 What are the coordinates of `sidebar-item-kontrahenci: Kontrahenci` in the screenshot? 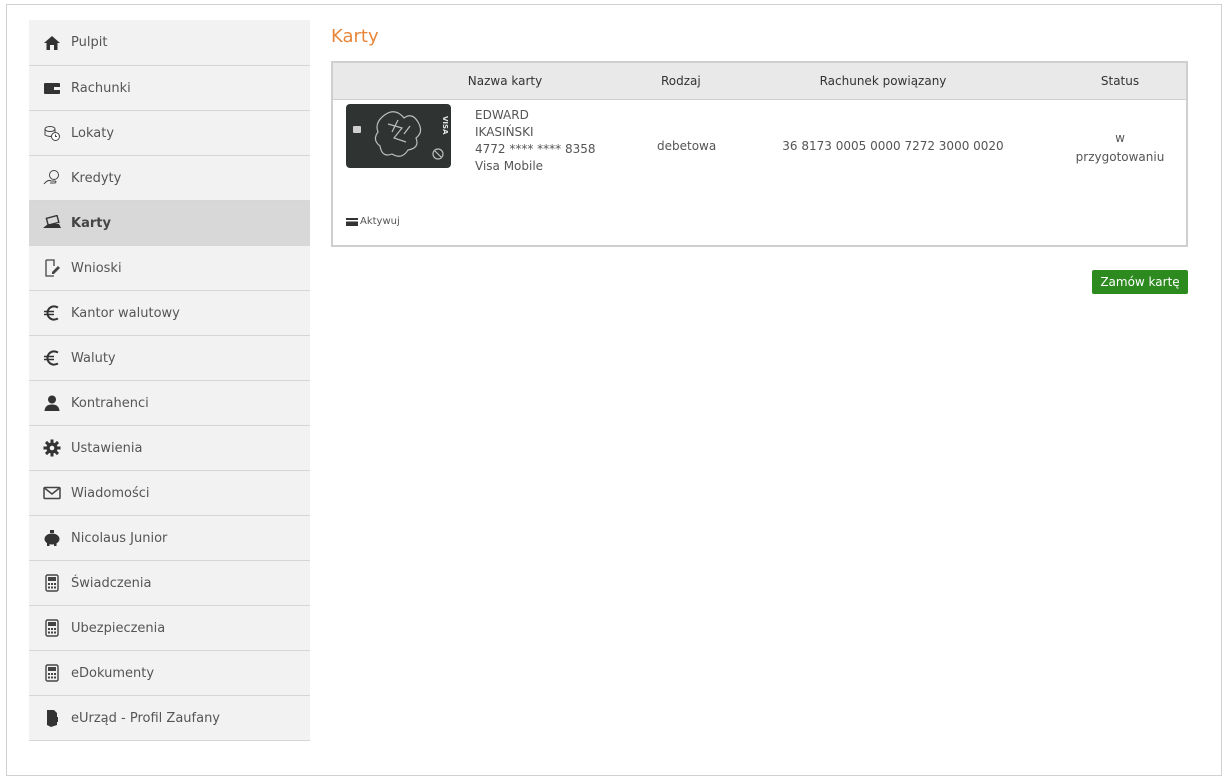 It's located at (169, 403).